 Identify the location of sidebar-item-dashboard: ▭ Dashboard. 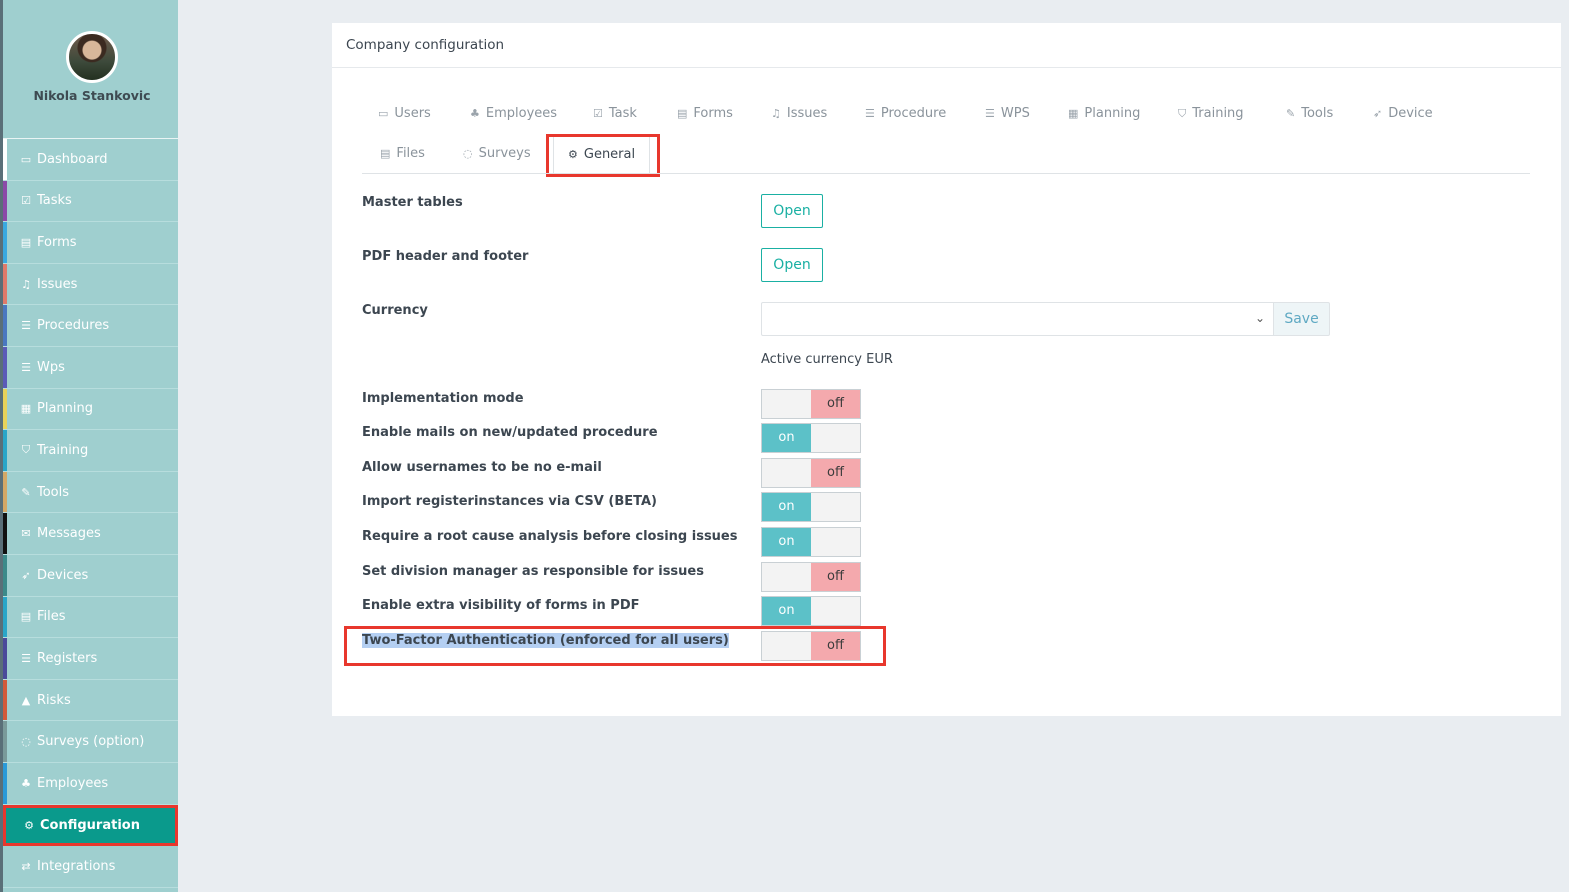
(90, 160).